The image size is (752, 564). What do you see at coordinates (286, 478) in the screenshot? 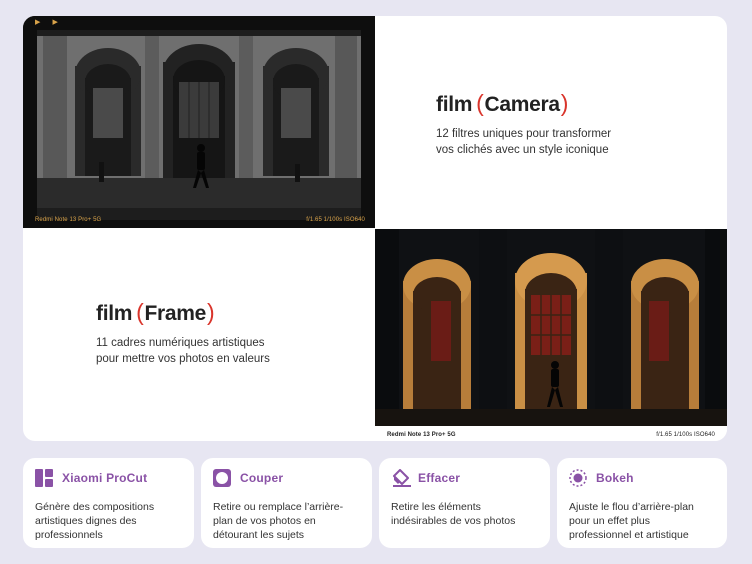
I see `tool-header: Couper` at bounding box center [286, 478].